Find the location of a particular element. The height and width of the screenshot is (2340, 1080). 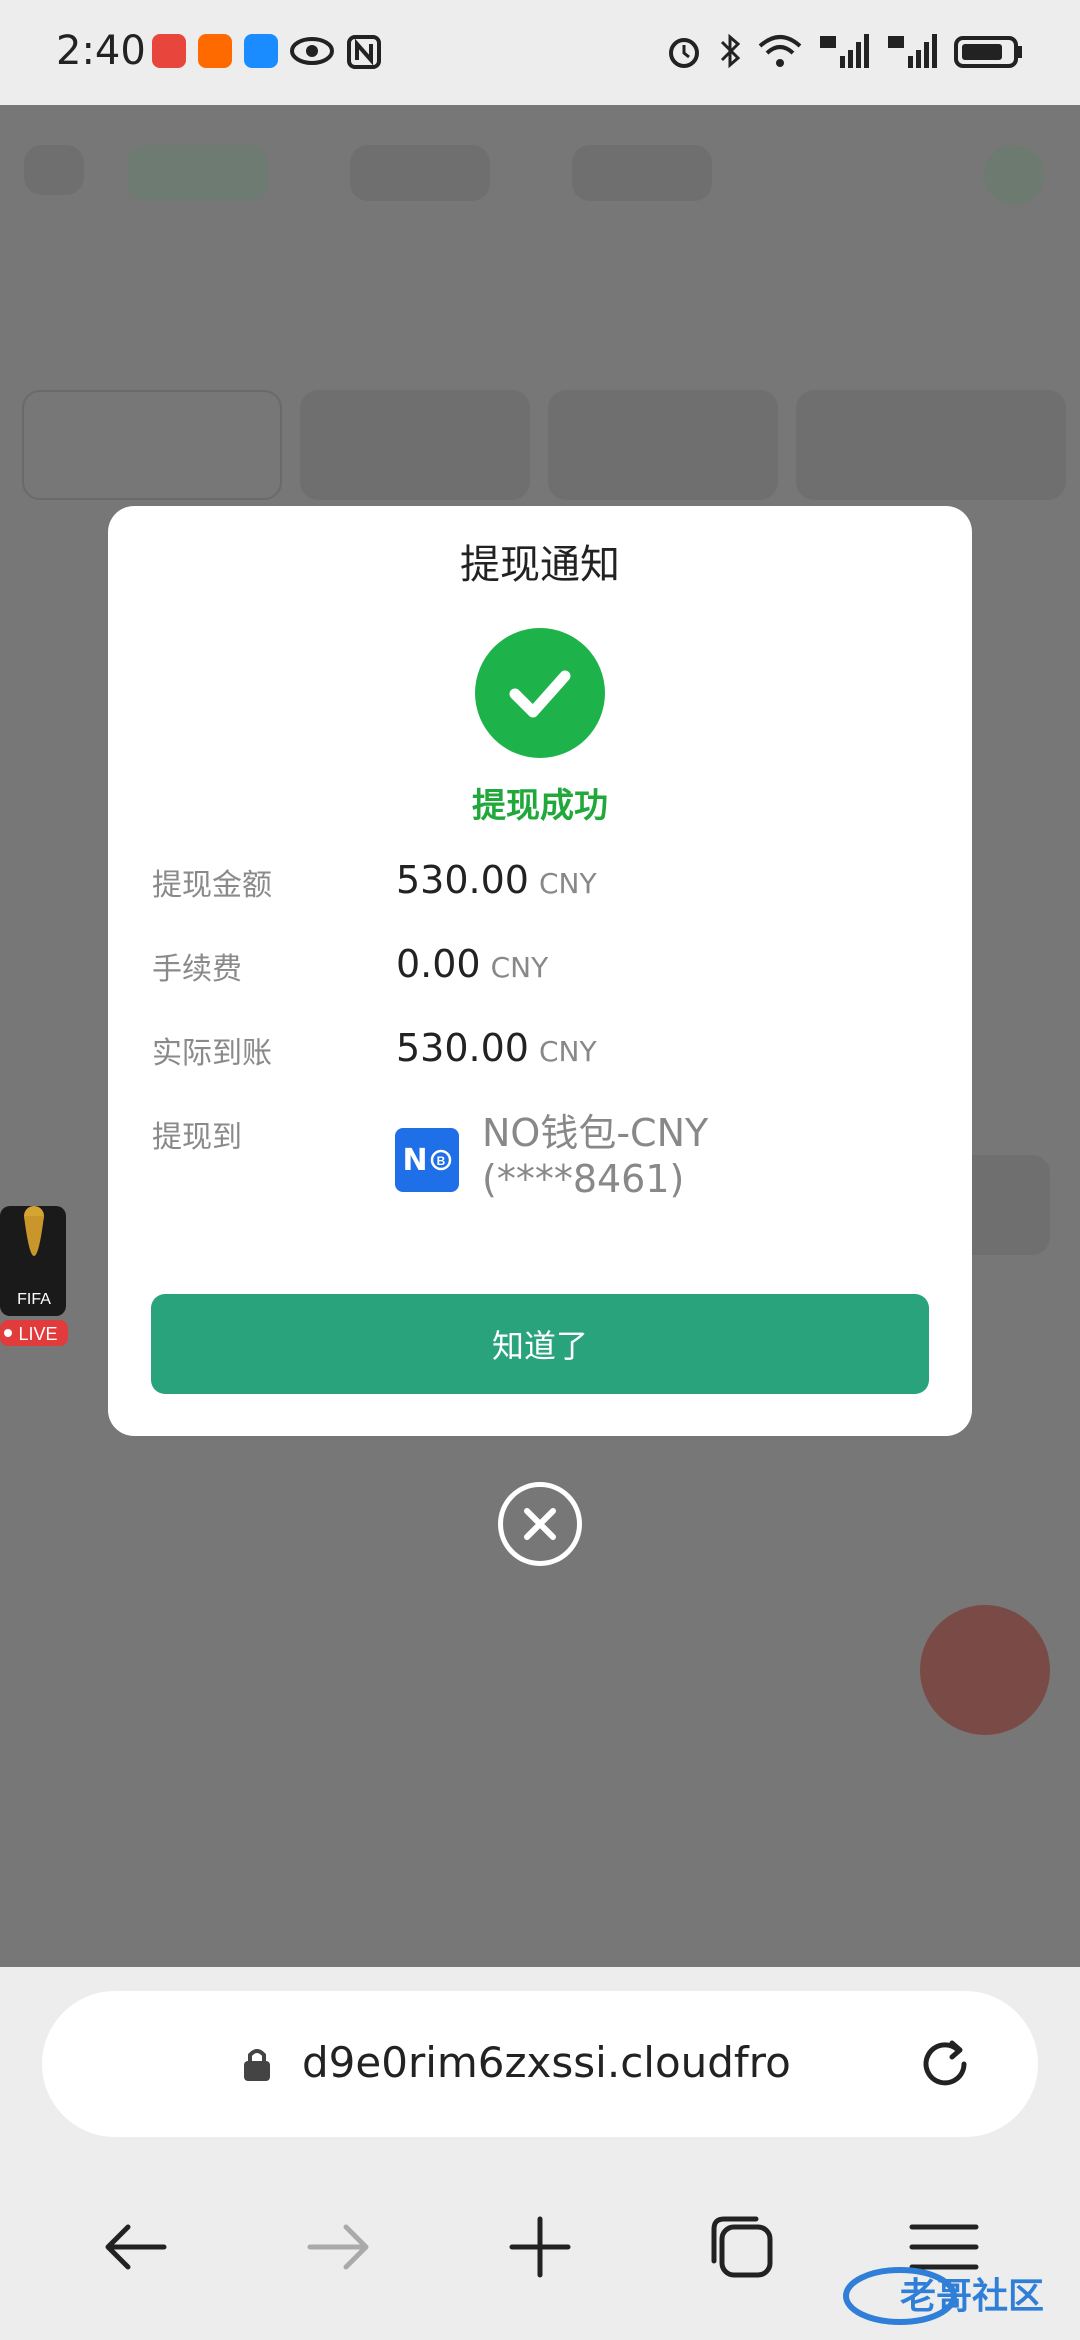

amount-label: 提现金额 is located at coordinates (212, 885).